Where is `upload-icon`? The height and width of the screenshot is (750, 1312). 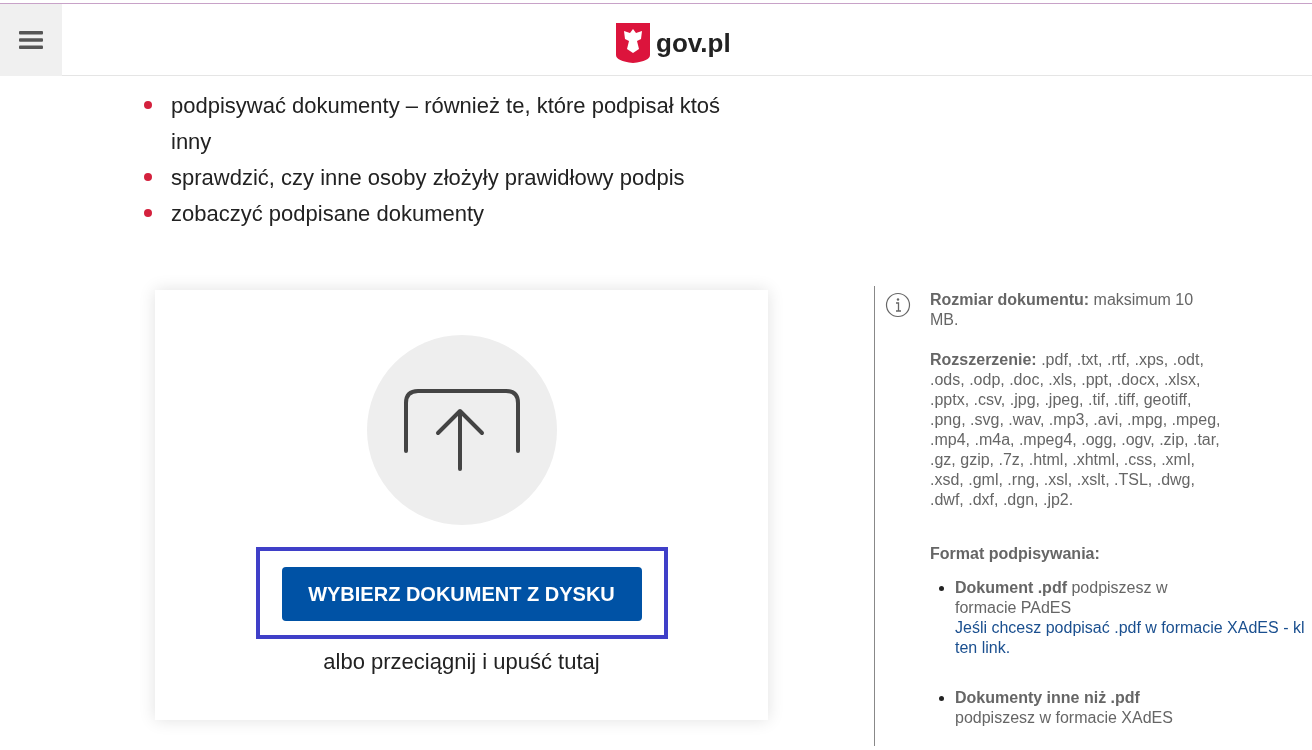
upload-icon is located at coordinates (461, 430).